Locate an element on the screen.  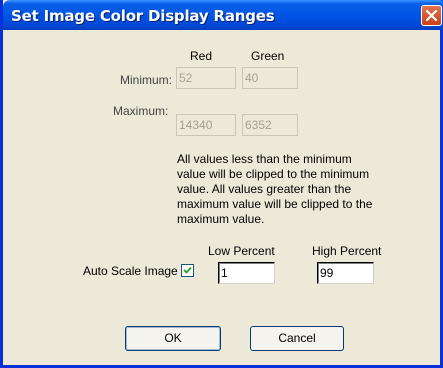
close-button is located at coordinates (431, 15).